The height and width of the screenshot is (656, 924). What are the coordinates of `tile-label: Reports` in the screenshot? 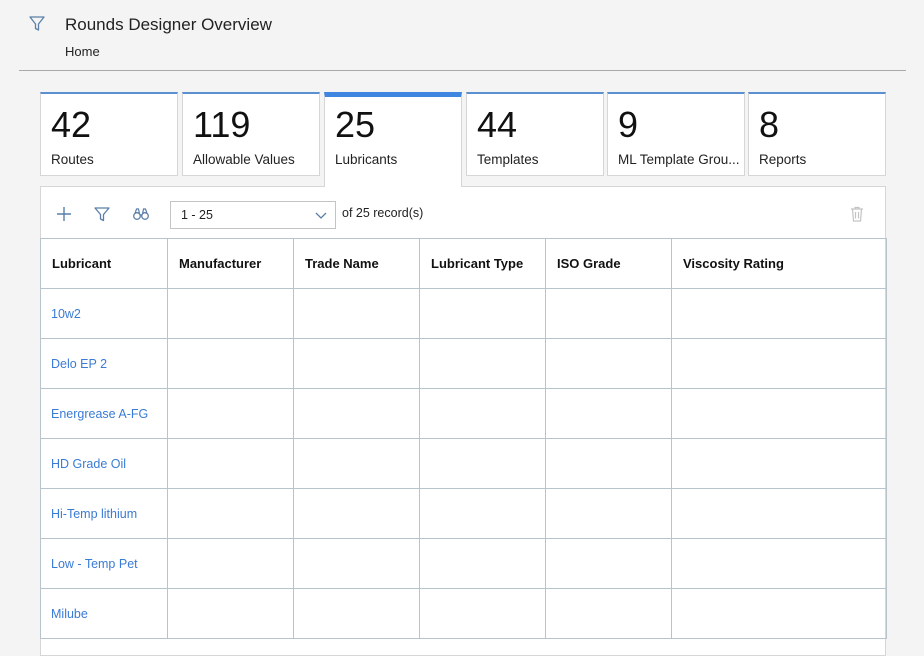 It's located at (783, 159).